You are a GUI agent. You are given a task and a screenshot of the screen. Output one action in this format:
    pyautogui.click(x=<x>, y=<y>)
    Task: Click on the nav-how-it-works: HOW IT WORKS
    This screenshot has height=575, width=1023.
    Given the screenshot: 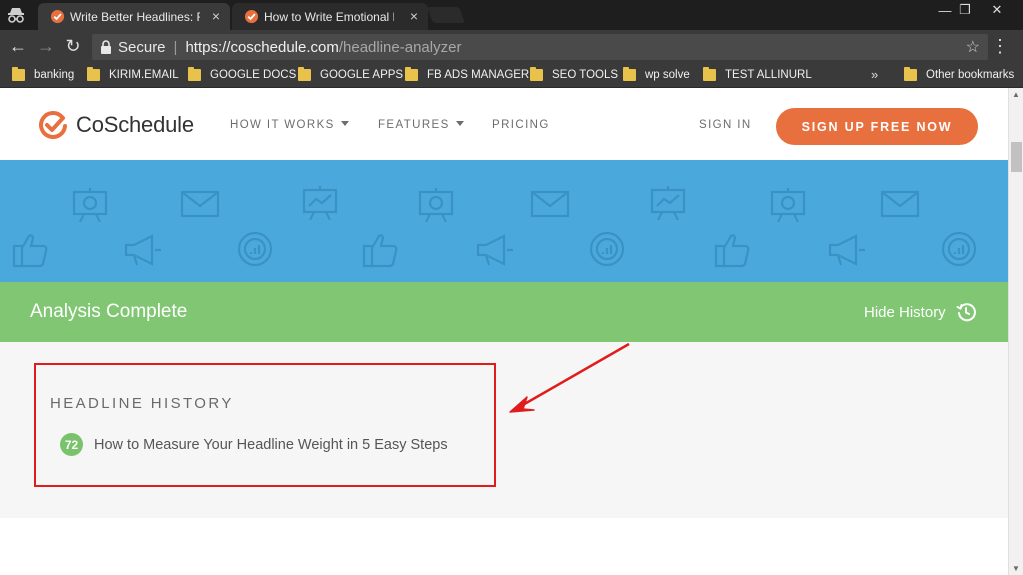 What is the action you would take?
    pyautogui.click(x=289, y=125)
    